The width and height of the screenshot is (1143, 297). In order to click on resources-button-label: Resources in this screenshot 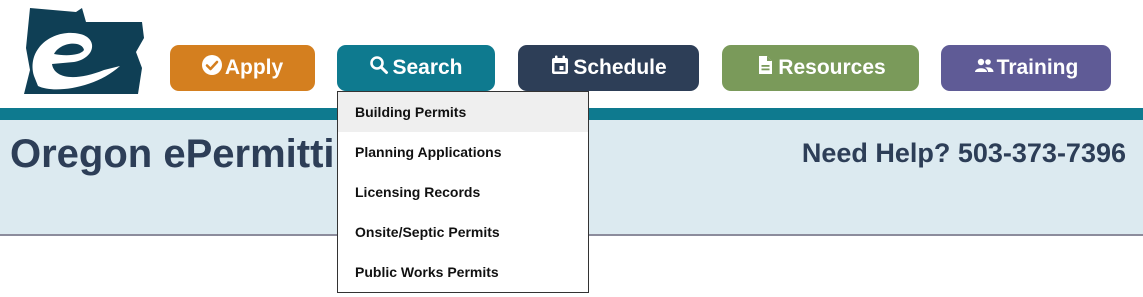, I will do `click(832, 67)`.